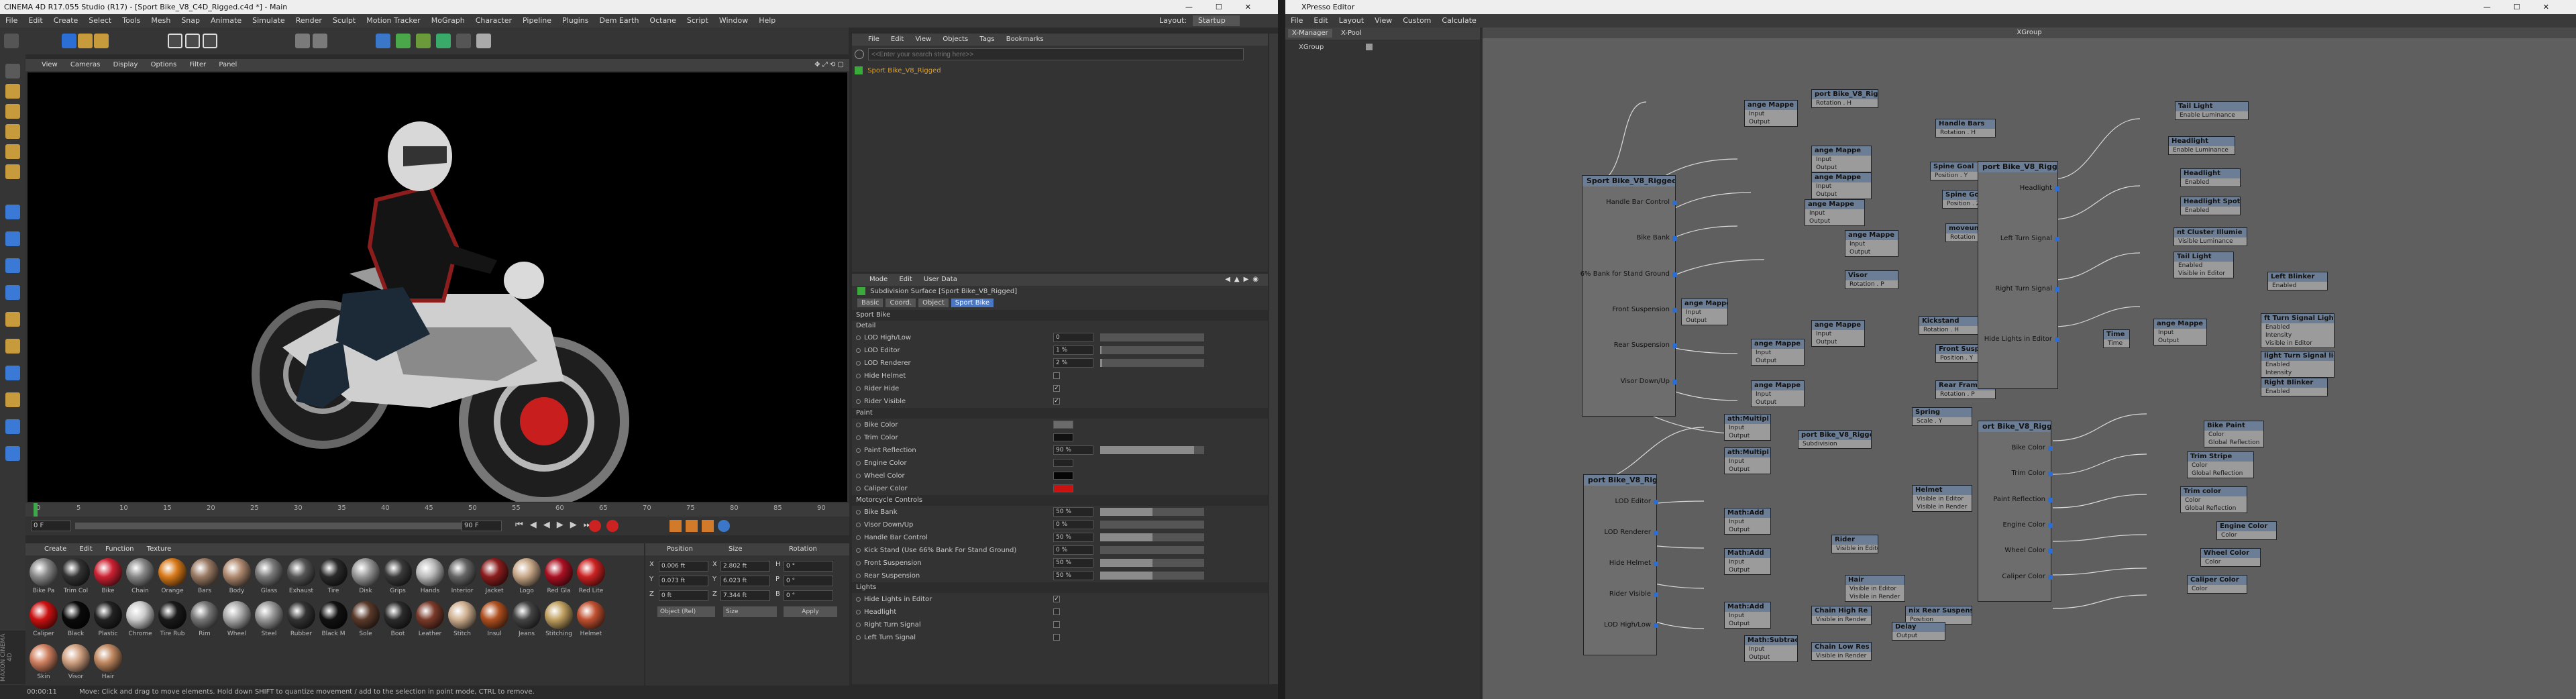 The image size is (2576, 699). I want to click on xp-menu-item: File, so click(1297, 20).